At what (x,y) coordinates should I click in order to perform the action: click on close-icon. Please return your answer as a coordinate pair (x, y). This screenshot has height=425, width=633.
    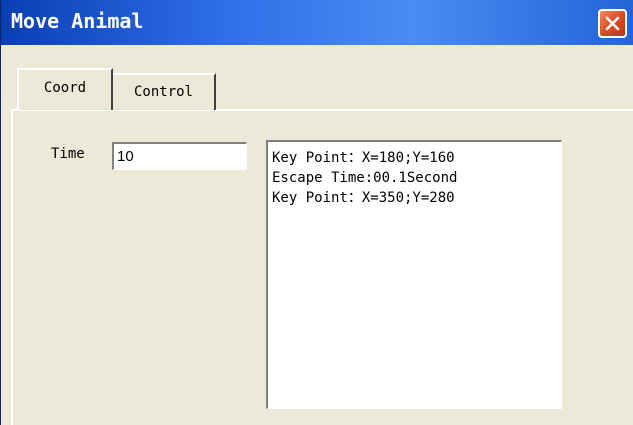
    Looking at the image, I should click on (612, 23).